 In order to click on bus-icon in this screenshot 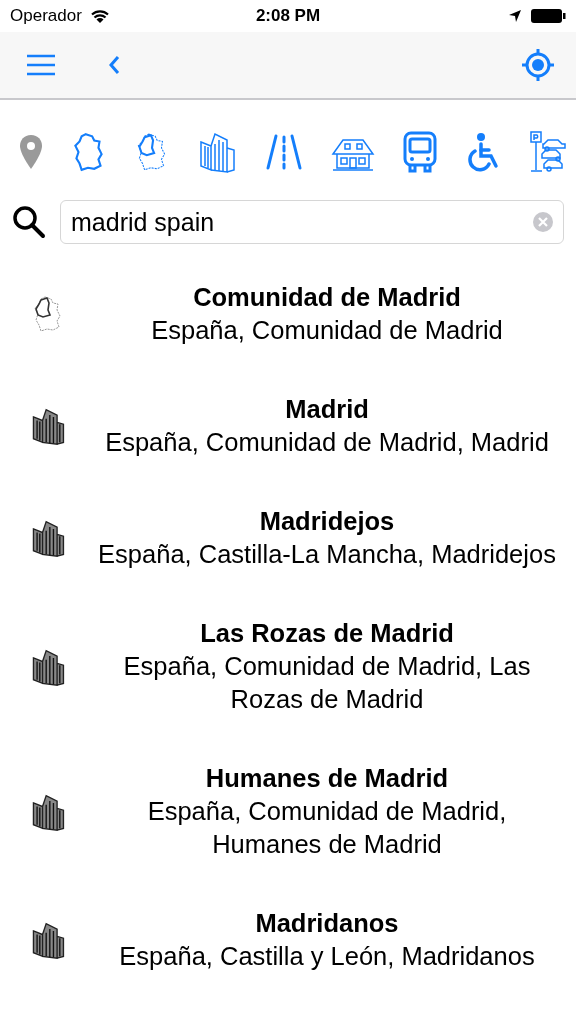, I will do `click(420, 152)`.